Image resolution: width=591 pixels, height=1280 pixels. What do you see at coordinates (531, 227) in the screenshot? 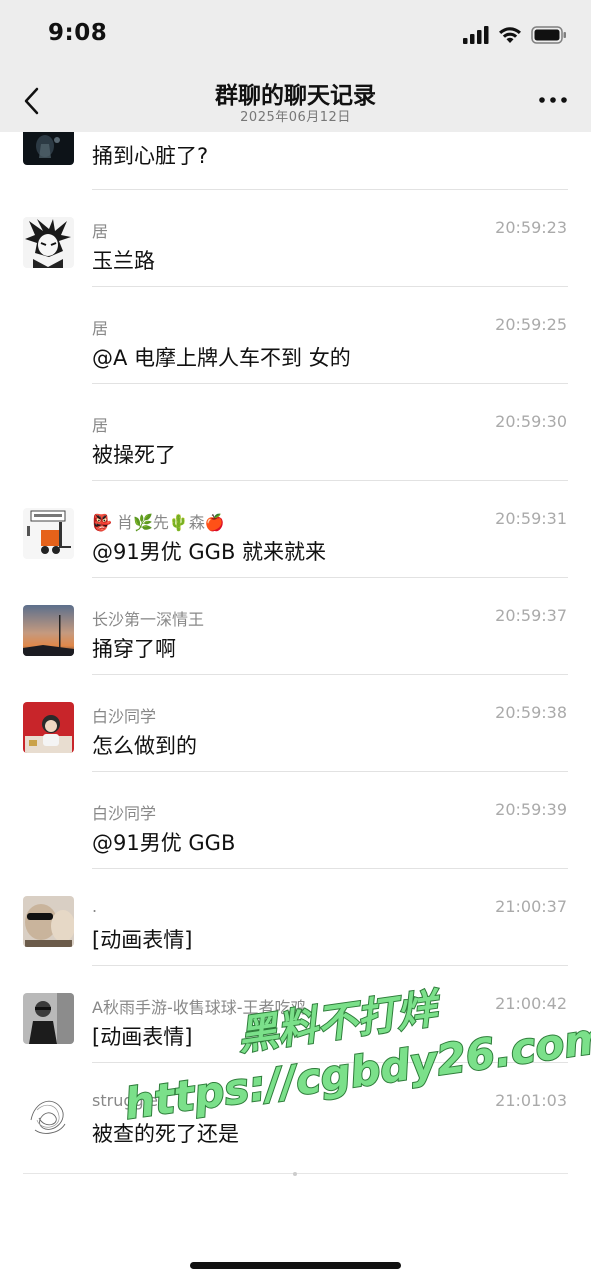
I see `message-time: 20:59:23` at bounding box center [531, 227].